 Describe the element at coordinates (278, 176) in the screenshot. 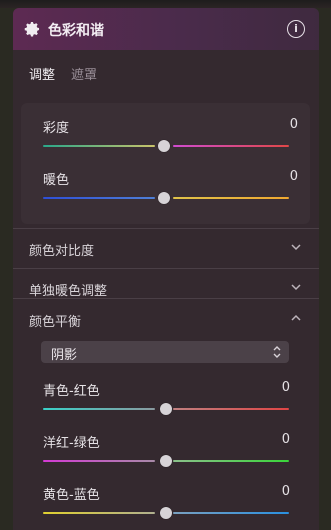

I see `warmth-value: 0` at that location.